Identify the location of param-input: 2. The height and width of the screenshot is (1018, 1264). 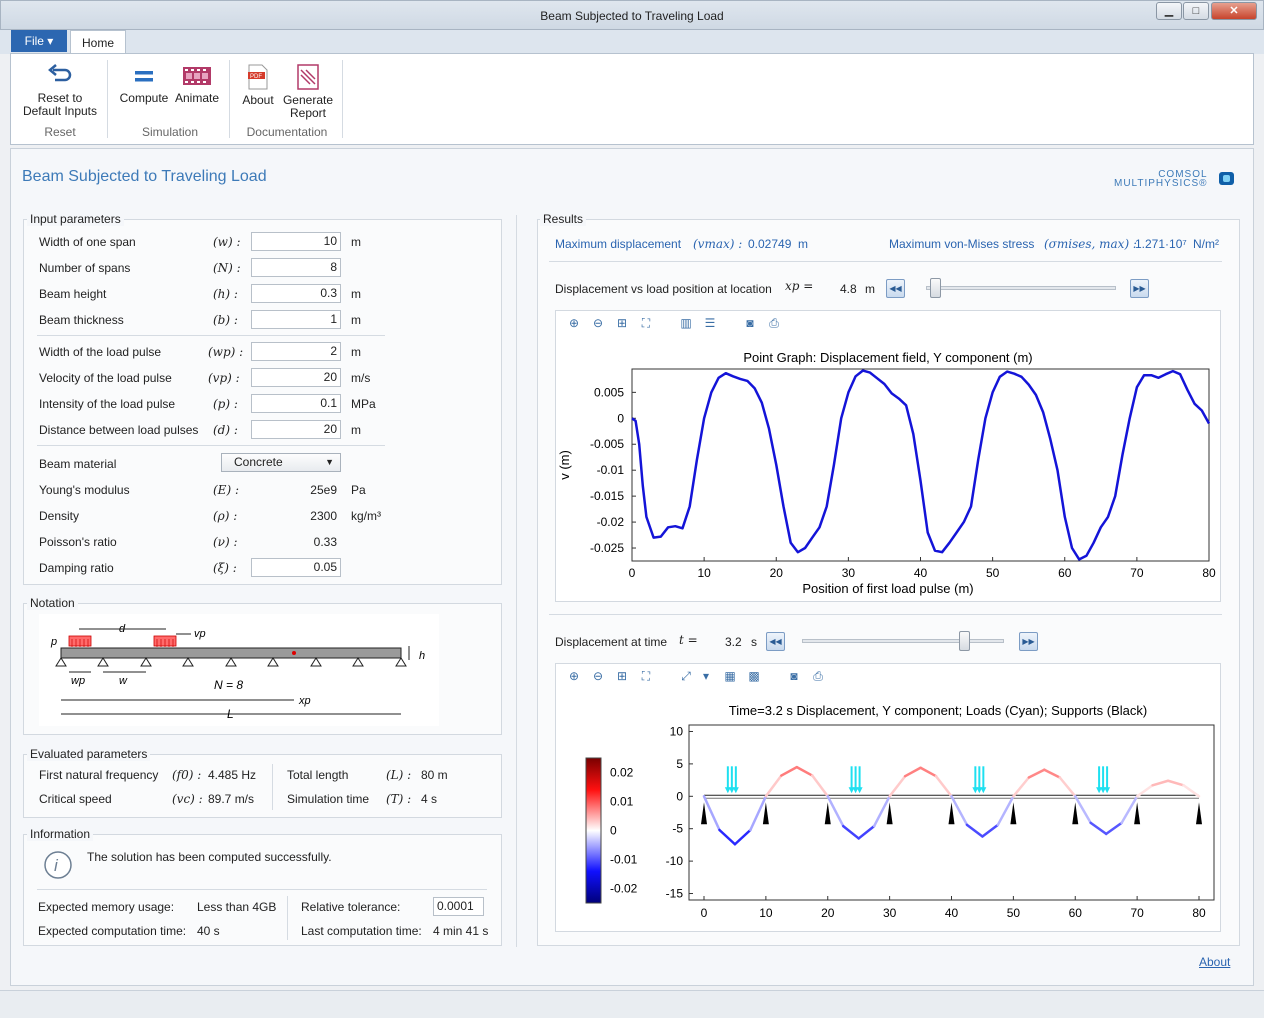
(296, 351).